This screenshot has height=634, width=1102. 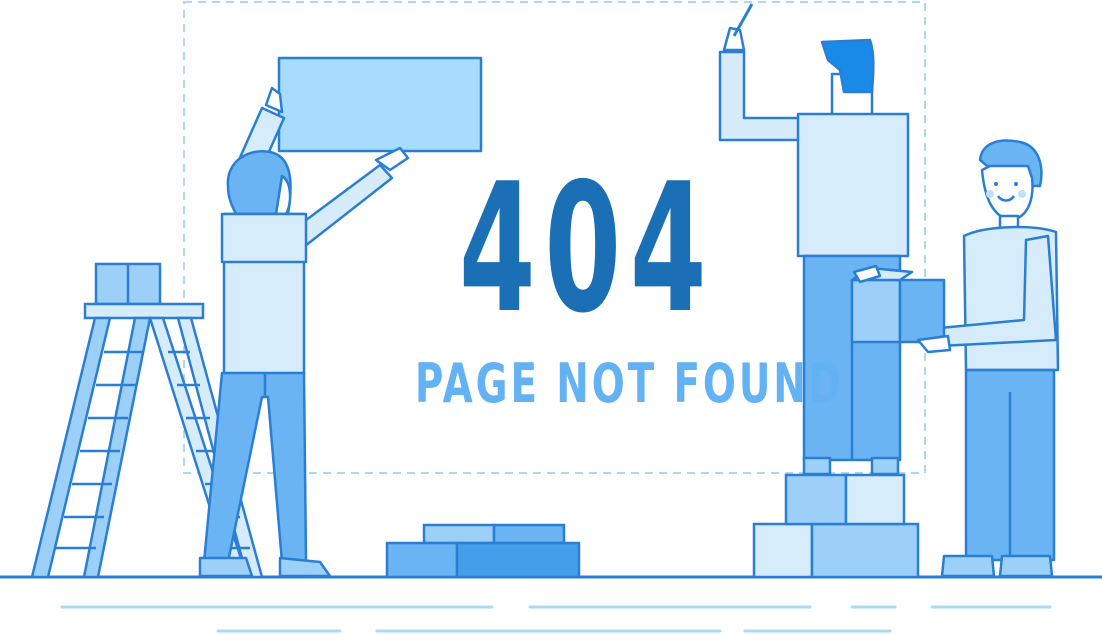 I want to click on pencil-icon, so click(x=743, y=20).